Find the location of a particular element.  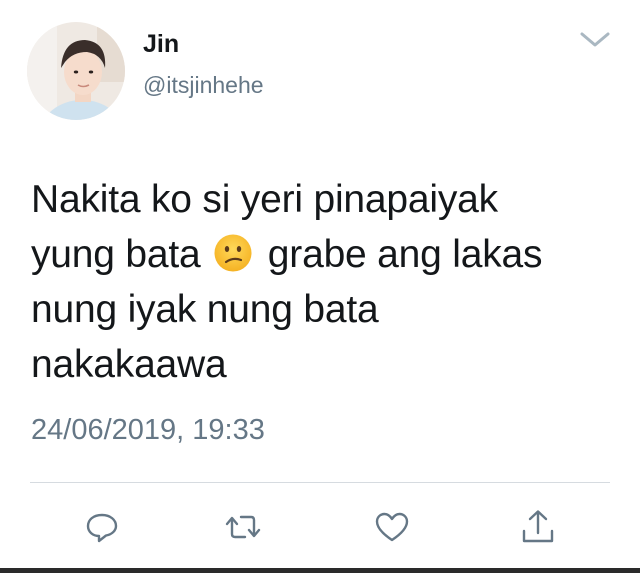

tweet-text-line: nung iyak nung bata is located at coordinates (205, 309).